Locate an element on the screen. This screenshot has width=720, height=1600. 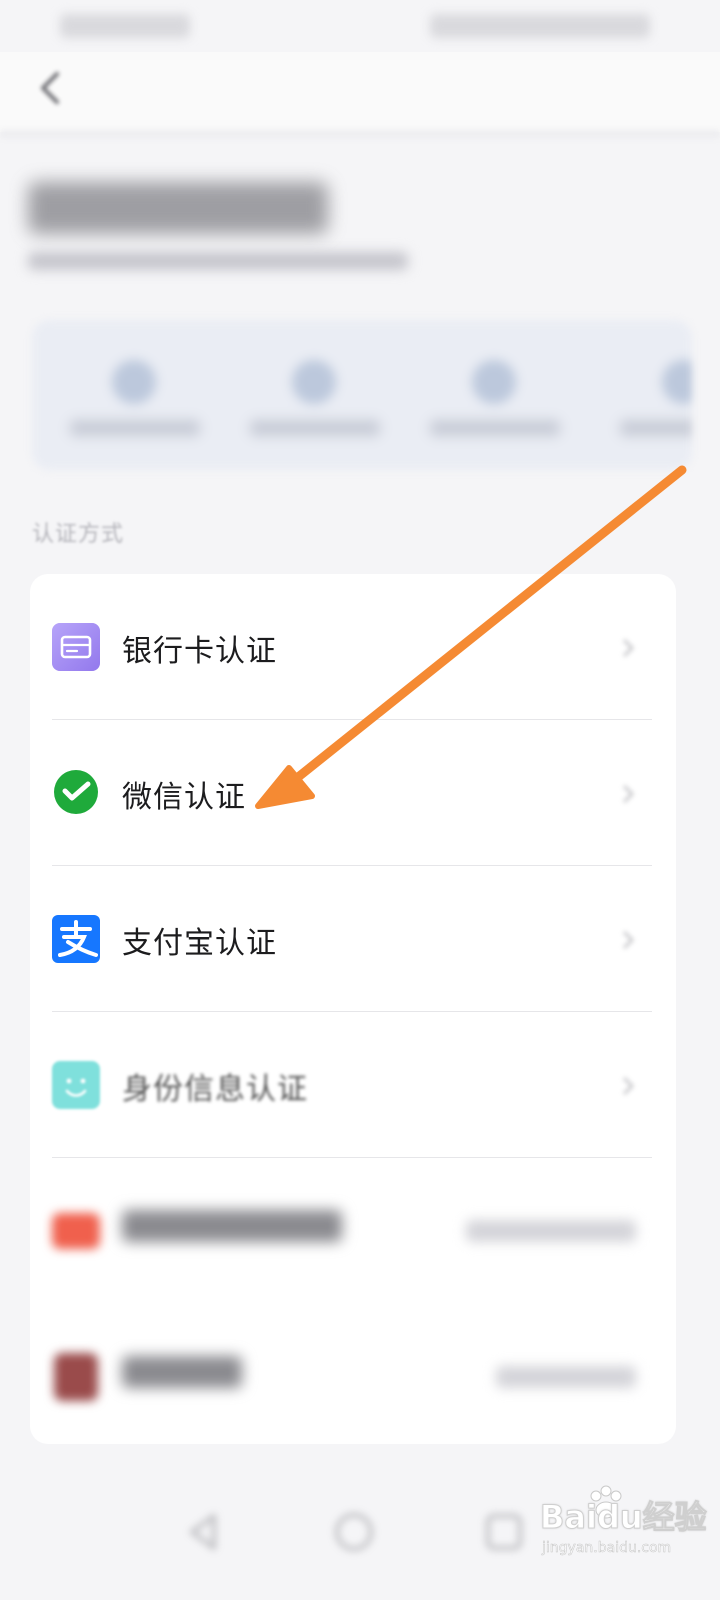
baidu-watermark: Baidu经验 jingyan.baidu.com is located at coordinates (625, 1533).